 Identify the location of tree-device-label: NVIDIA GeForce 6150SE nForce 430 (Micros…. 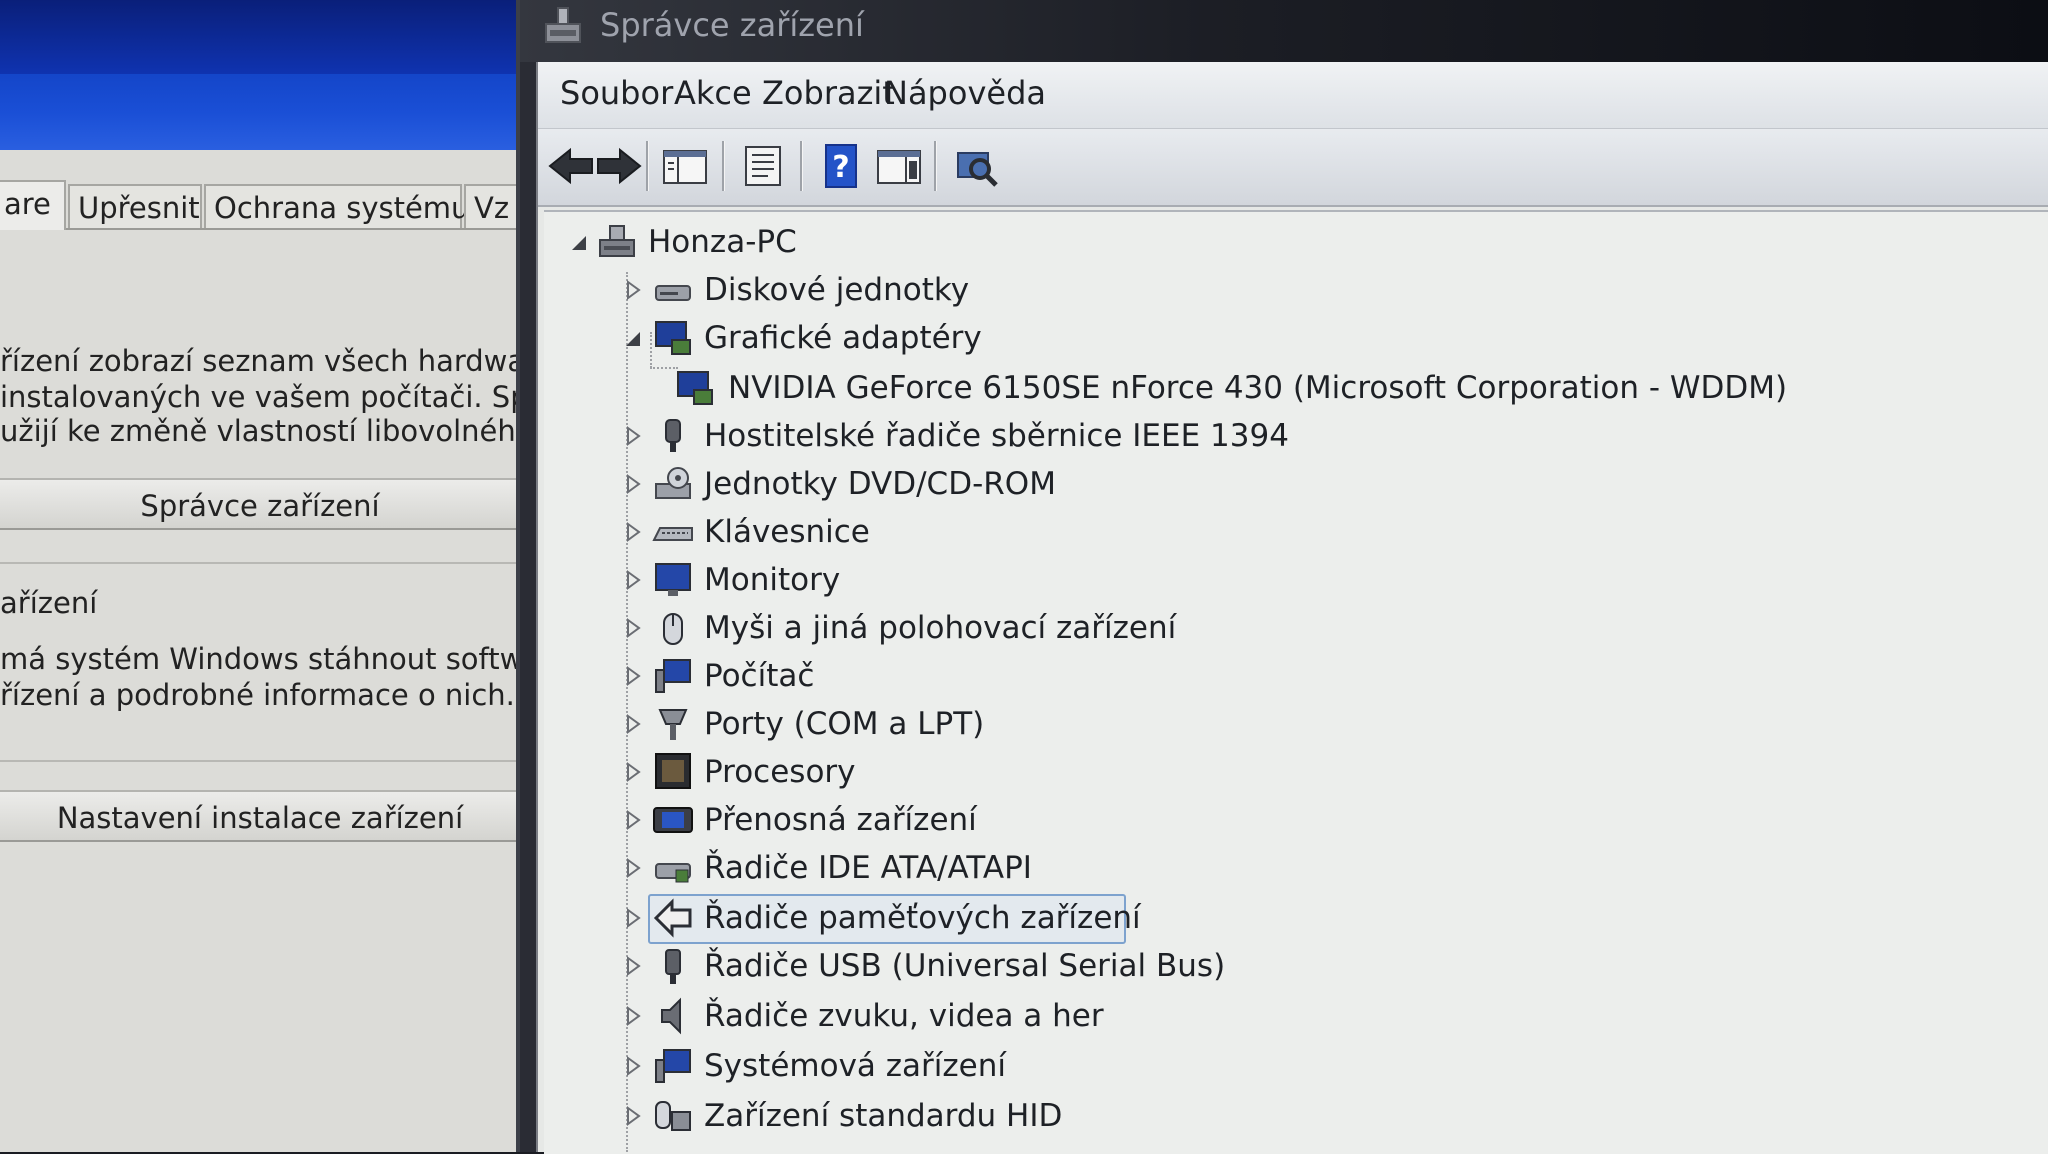
(1258, 388).